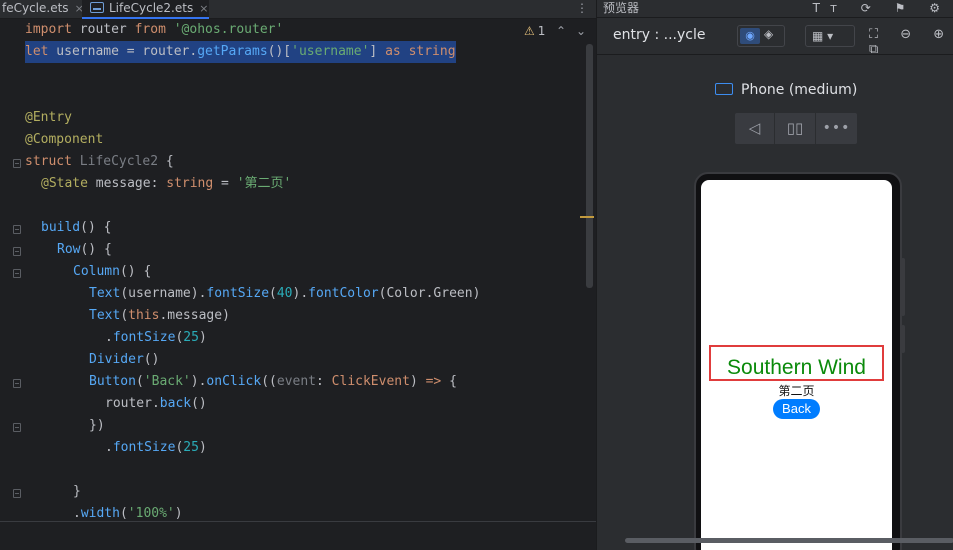 The image size is (953, 550). I want to click on code-line: struct LifeCycle2 {, so click(99, 161).